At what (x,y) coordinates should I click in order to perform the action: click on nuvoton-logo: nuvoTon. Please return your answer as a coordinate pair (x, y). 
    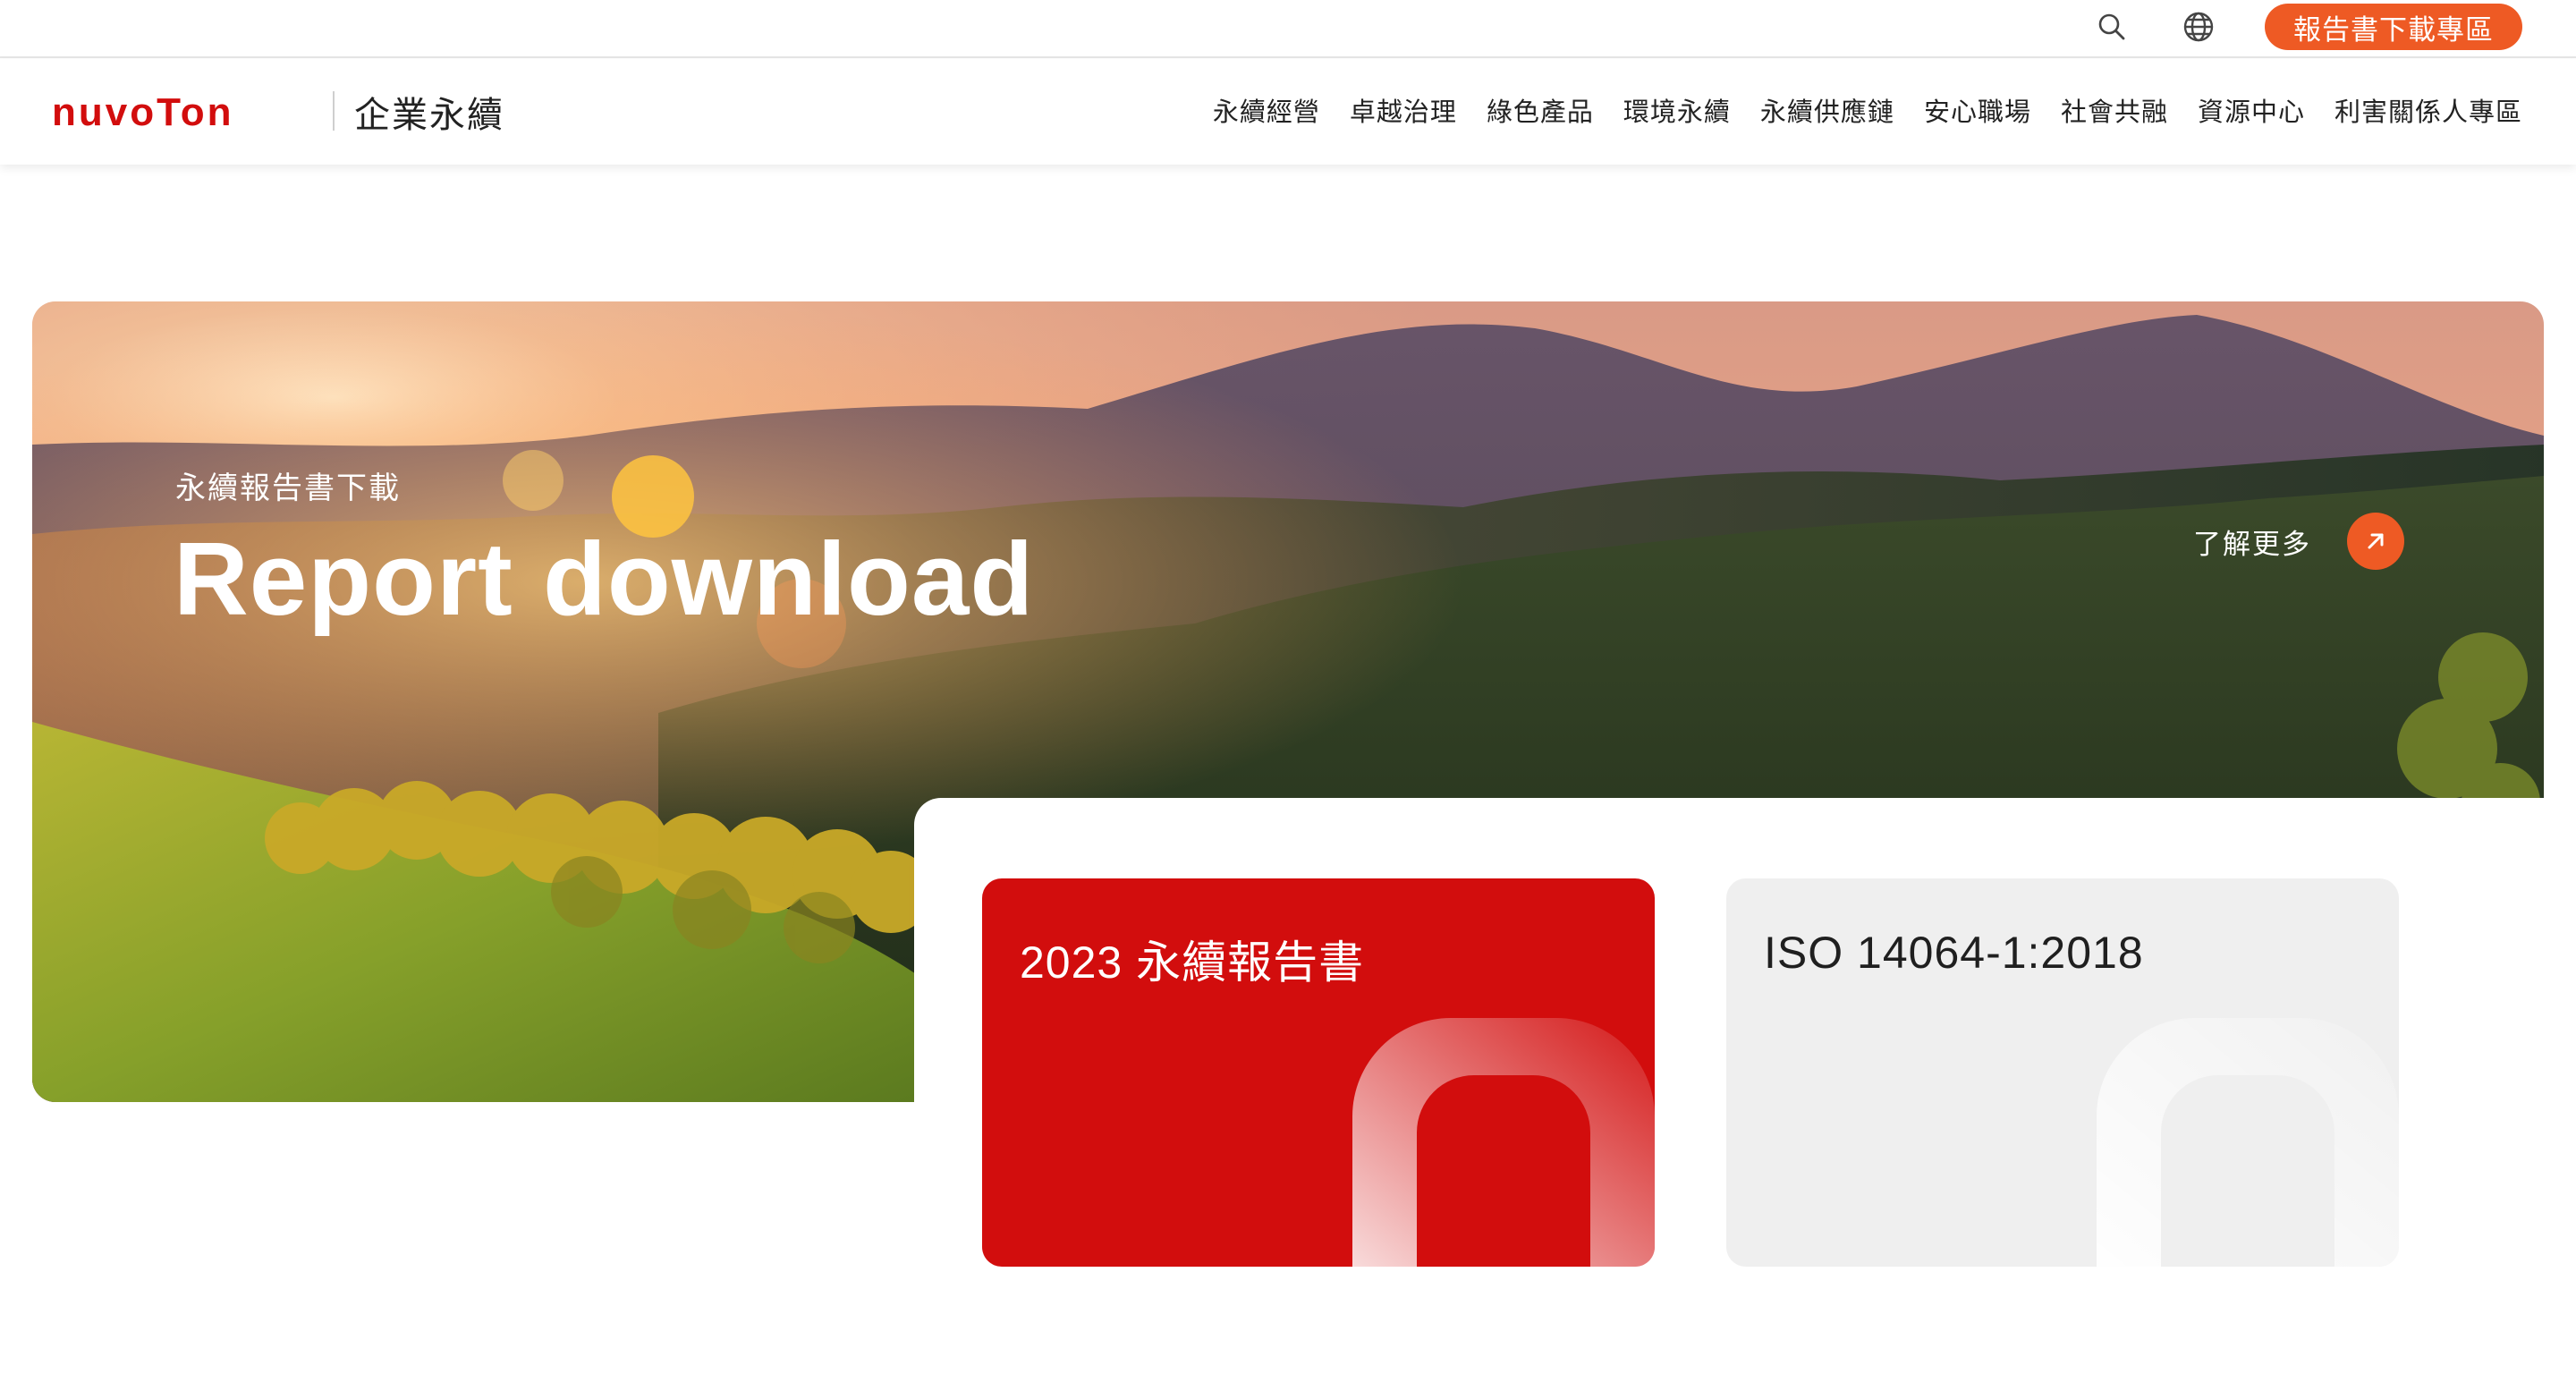
    Looking at the image, I should click on (182, 113).